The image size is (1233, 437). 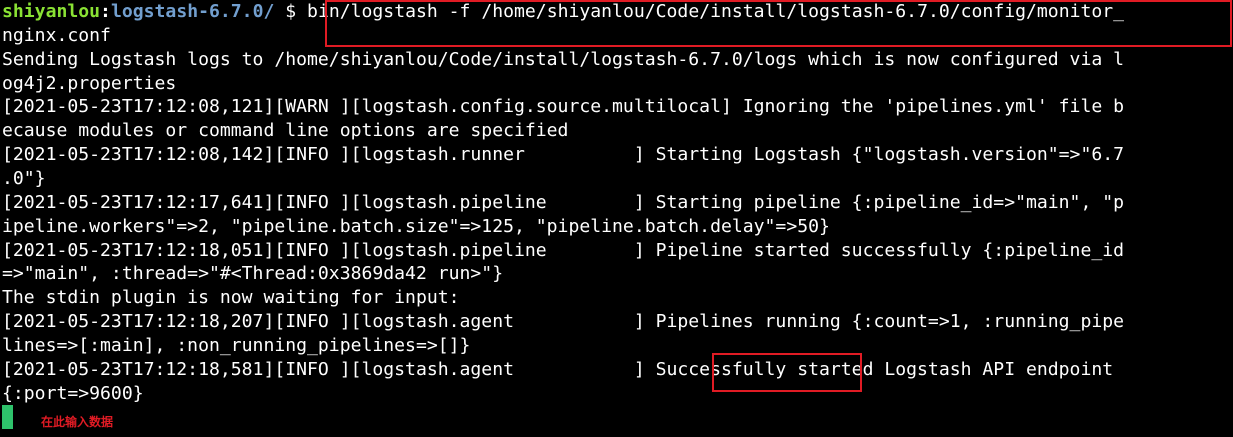 What do you see at coordinates (192, 11) in the screenshot?
I see `prompt-path: logstash-6.7.0/` at bounding box center [192, 11].